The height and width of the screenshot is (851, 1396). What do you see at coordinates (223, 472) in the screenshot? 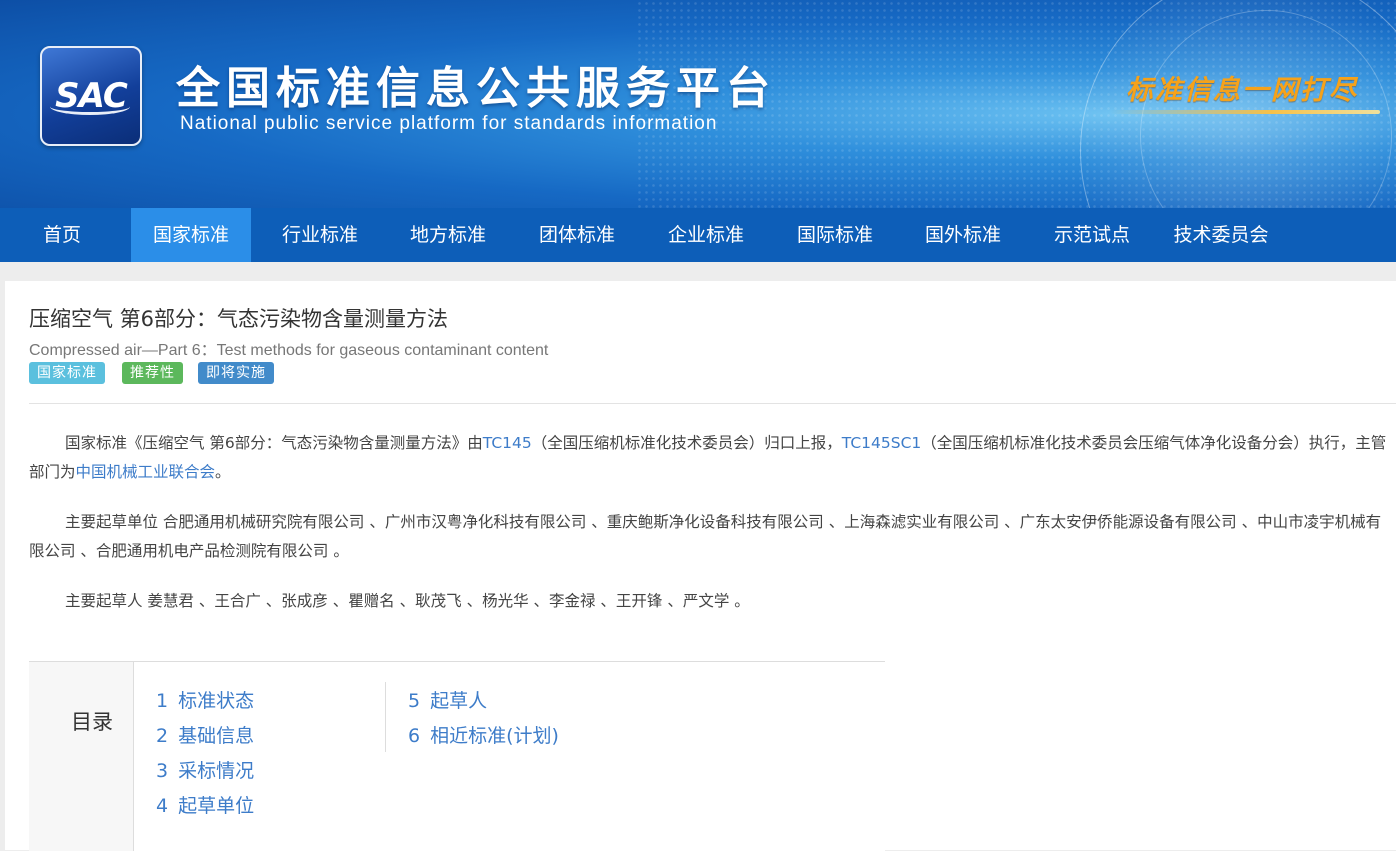
I see `desc-text: 。` at bounding box center [223, 472].